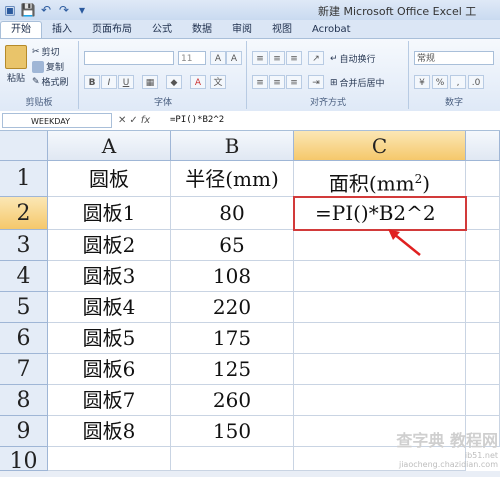 This screenshot has height=477, width=500. I want to click on currency-button: ¥, so click(422, 82).